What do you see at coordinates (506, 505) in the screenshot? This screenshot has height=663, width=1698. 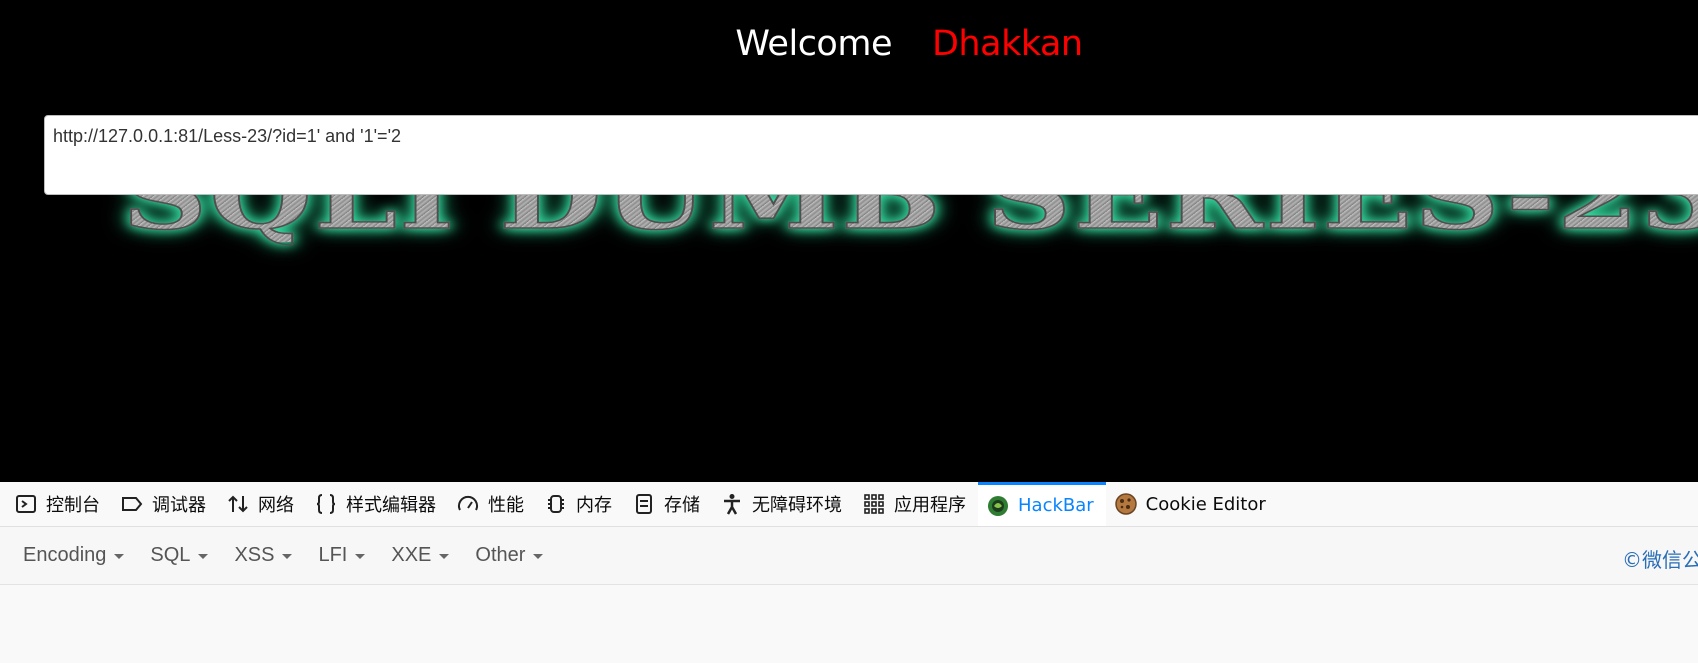 I see `tab-label: 性能` at bounding box center [506, 505].